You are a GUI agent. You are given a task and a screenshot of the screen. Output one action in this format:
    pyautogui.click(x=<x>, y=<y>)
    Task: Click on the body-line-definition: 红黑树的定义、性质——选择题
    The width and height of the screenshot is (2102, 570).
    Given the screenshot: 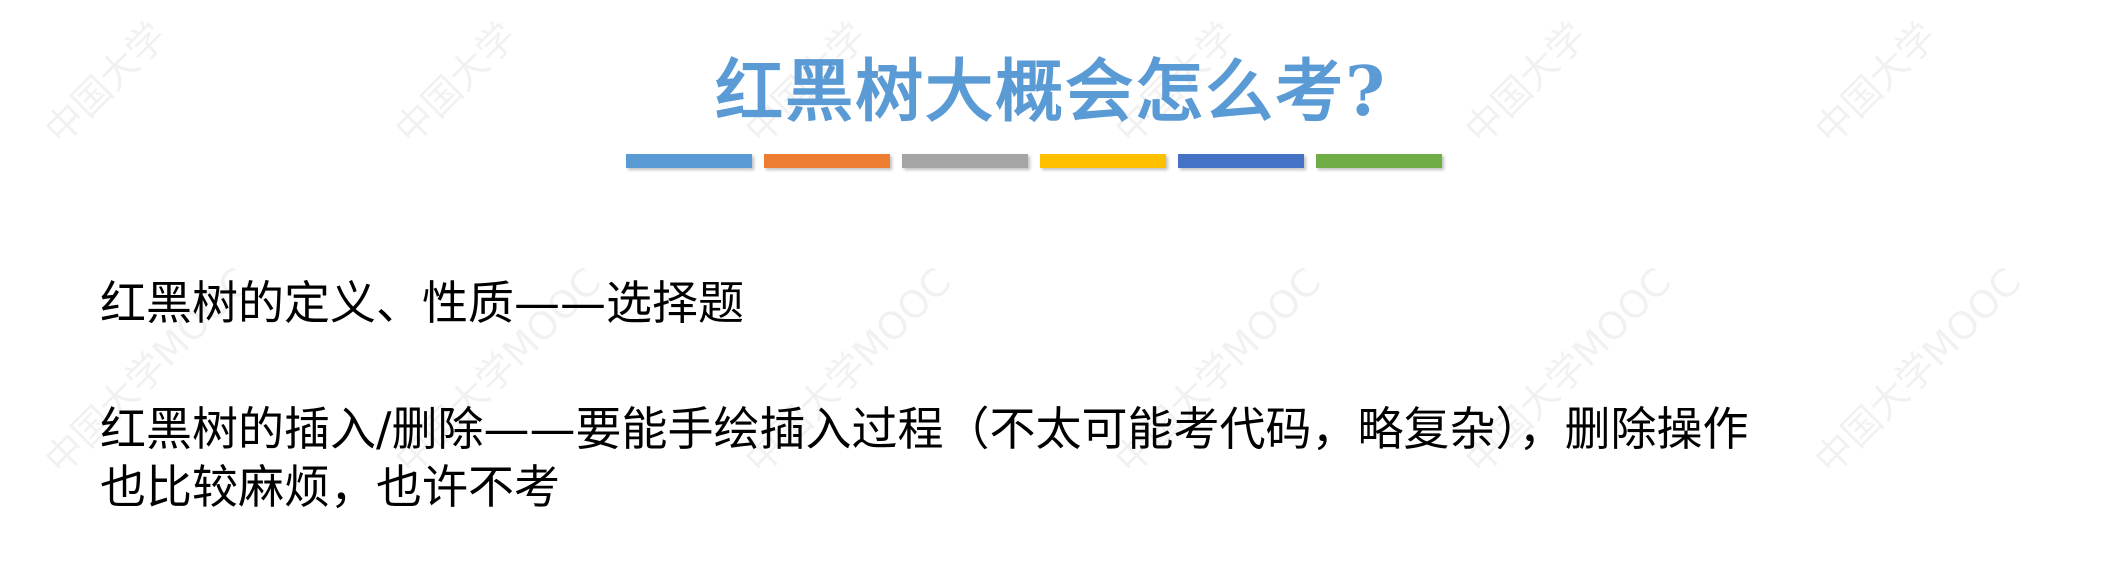 What is the action you would take?
    pyautogui.click(x=422, y=303)
    